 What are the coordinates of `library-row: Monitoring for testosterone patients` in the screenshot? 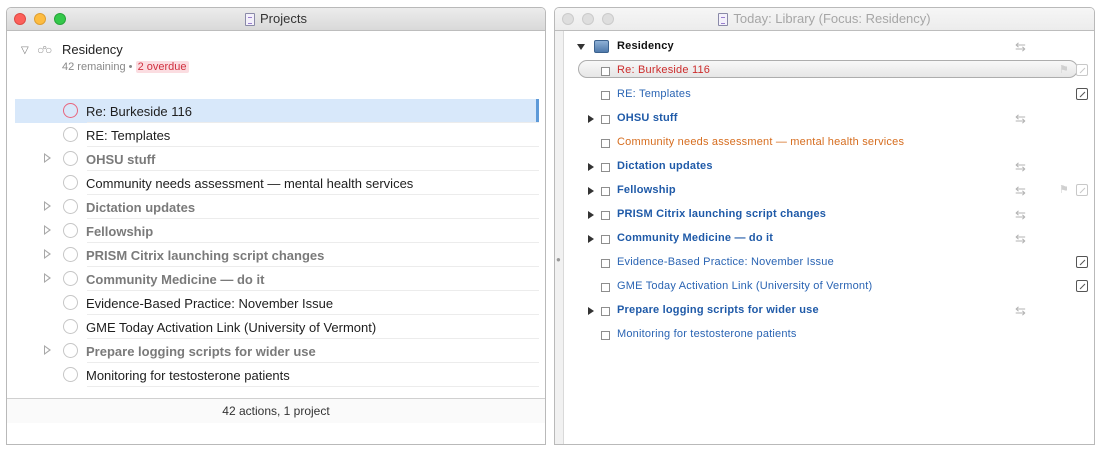 It's located at (829, 335).